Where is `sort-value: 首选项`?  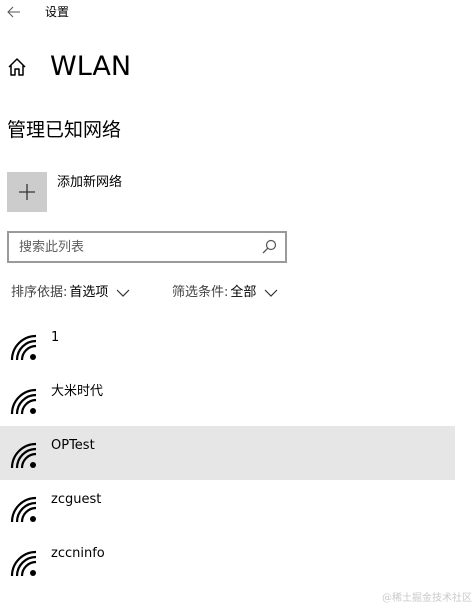 sort-value: 首选项 is located at coordinates (89, 292).